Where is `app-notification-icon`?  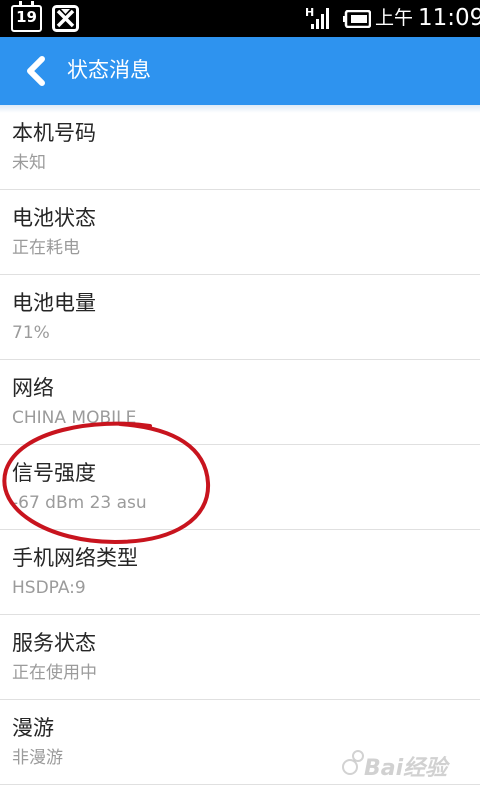 app-notification-icon is located at coordinates (65, 18).